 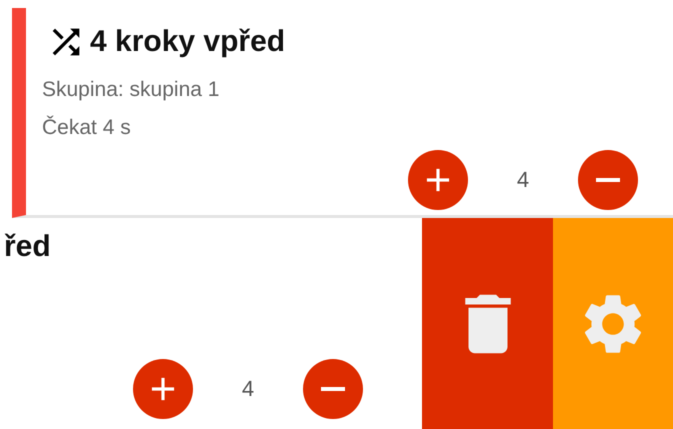 I want to click on card-title: 4 kroky vpřed, so click(x=188, y=42).